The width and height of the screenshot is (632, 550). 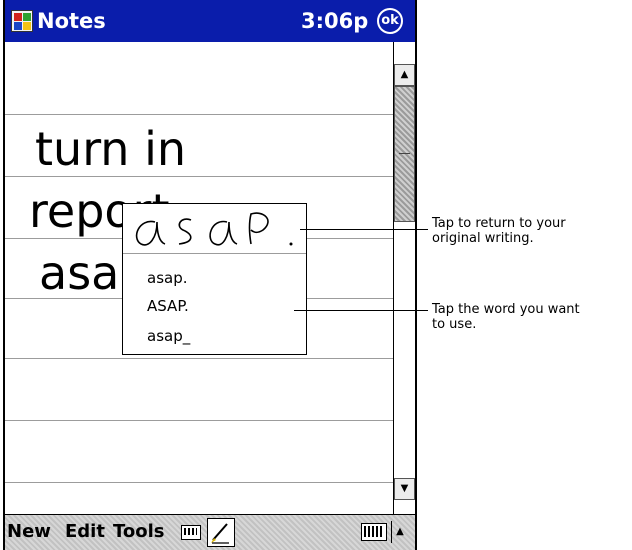 I want to click on callout-choose-word: Tap the word you want to use., so click(x=506, y=317).